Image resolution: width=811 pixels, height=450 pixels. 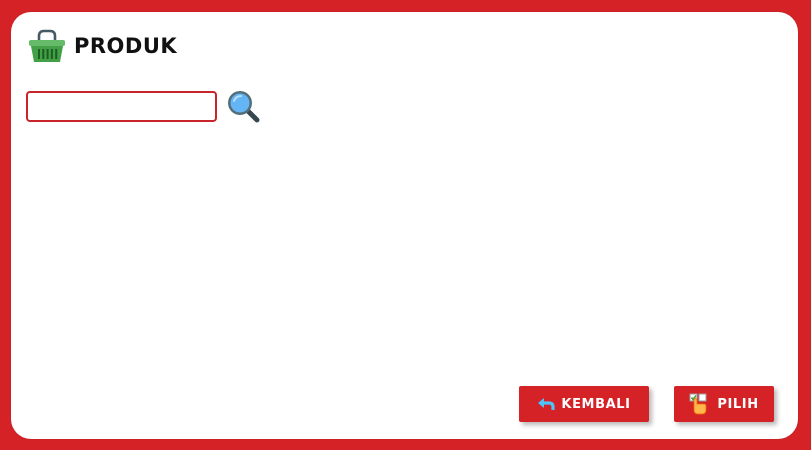 I want to click on magnifier-icon, so click(x=243, y=106).